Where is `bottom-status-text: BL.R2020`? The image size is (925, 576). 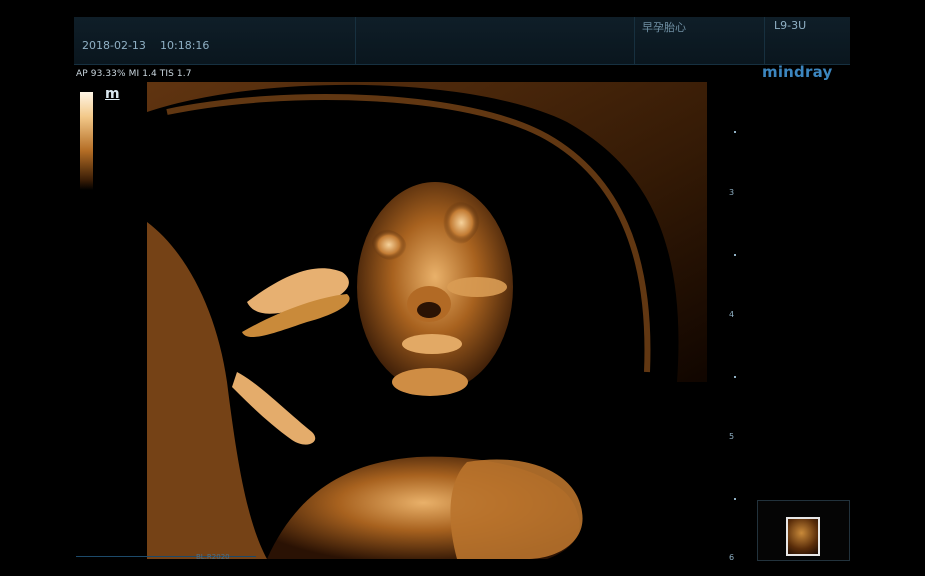 bottom-status-text: BL.R2020 is located at coordinates (213, 557).